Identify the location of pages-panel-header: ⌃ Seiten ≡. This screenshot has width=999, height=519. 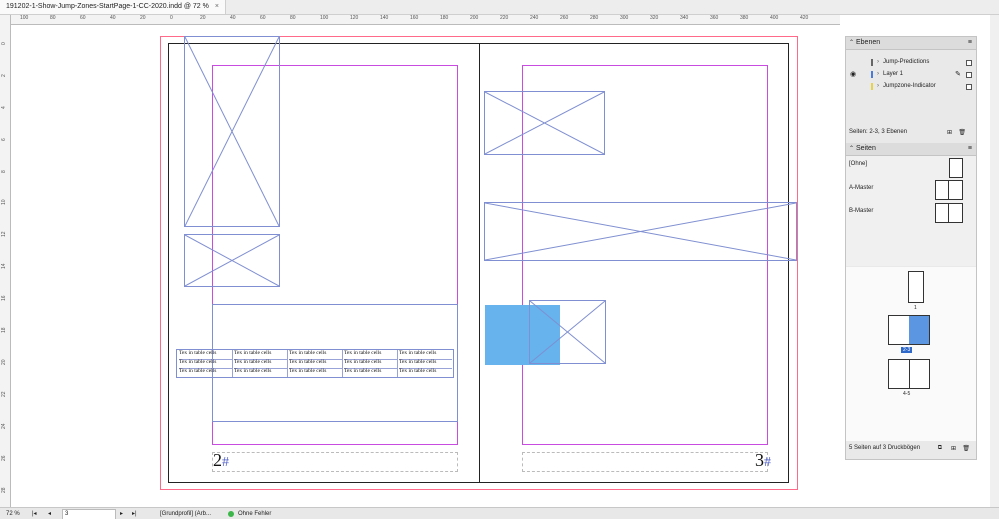
(911, 149).